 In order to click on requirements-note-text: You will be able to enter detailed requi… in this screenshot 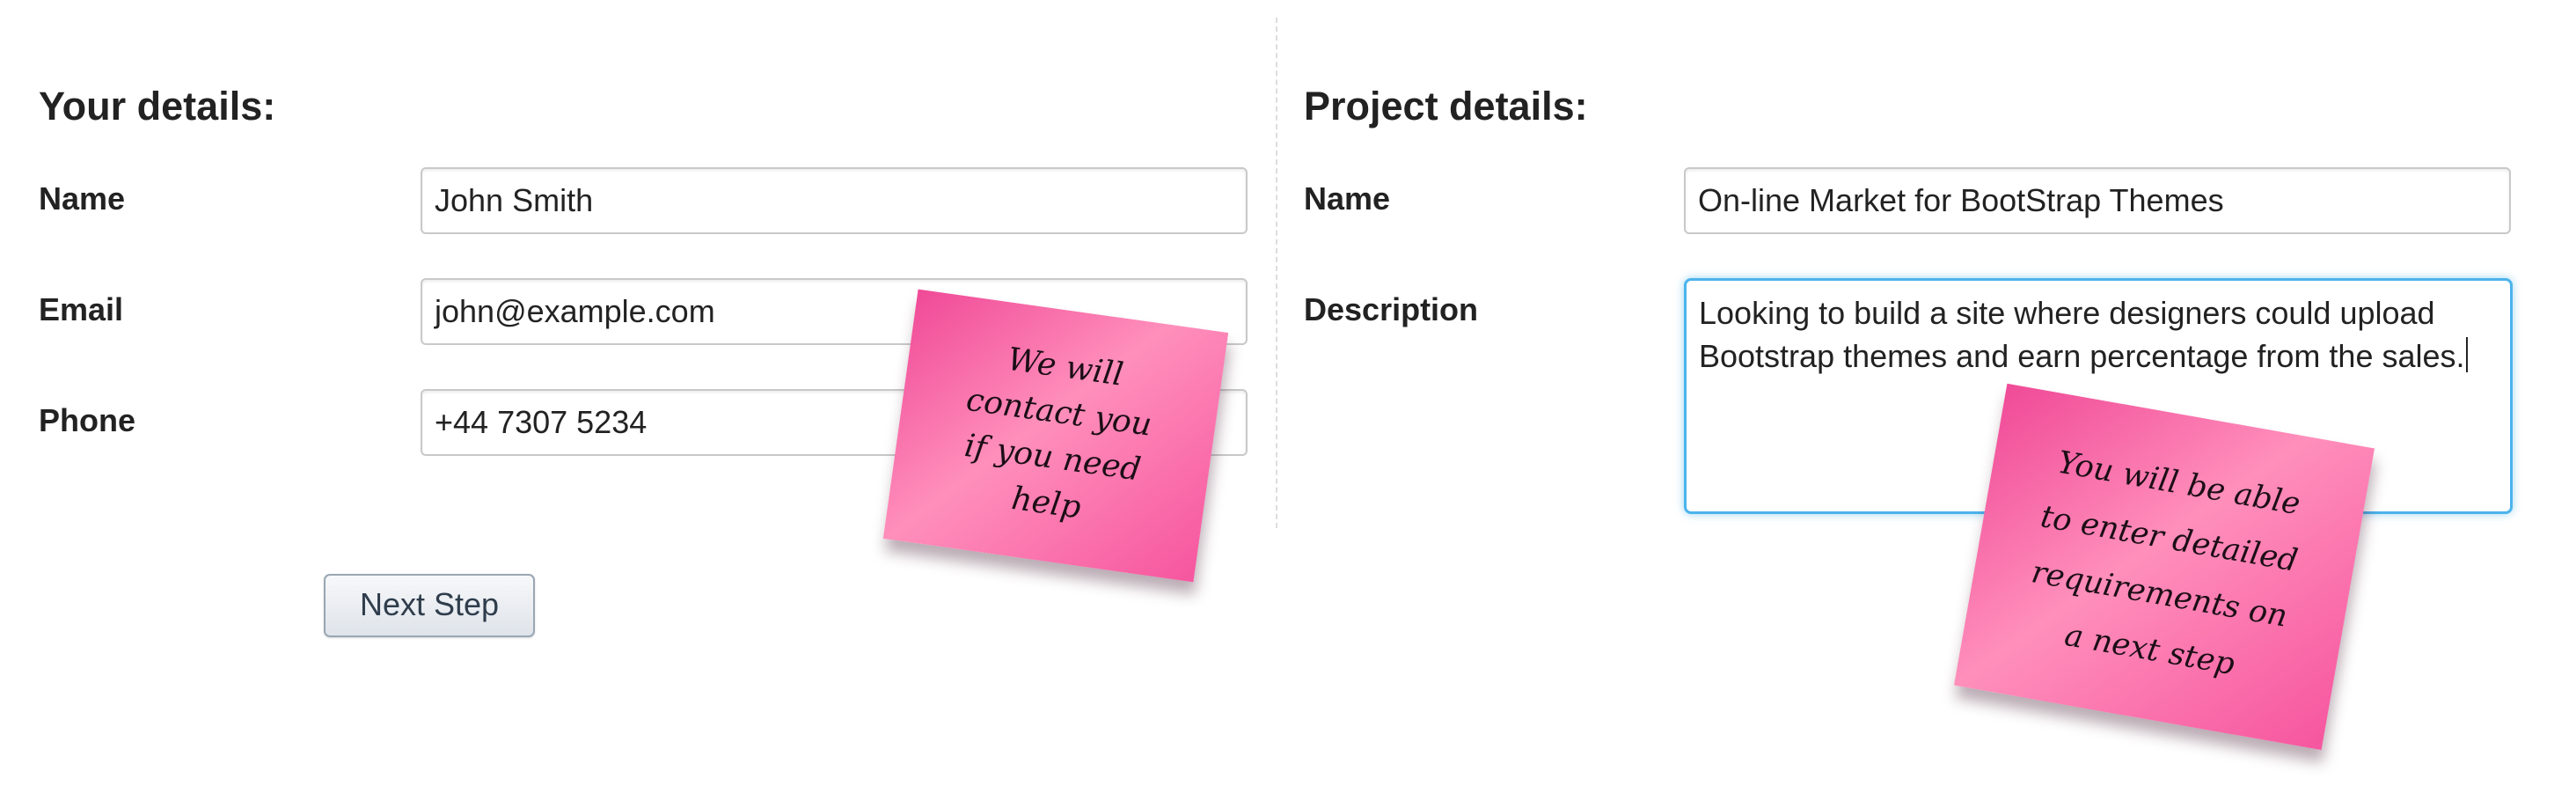, I will do `click(2164, 566)`.